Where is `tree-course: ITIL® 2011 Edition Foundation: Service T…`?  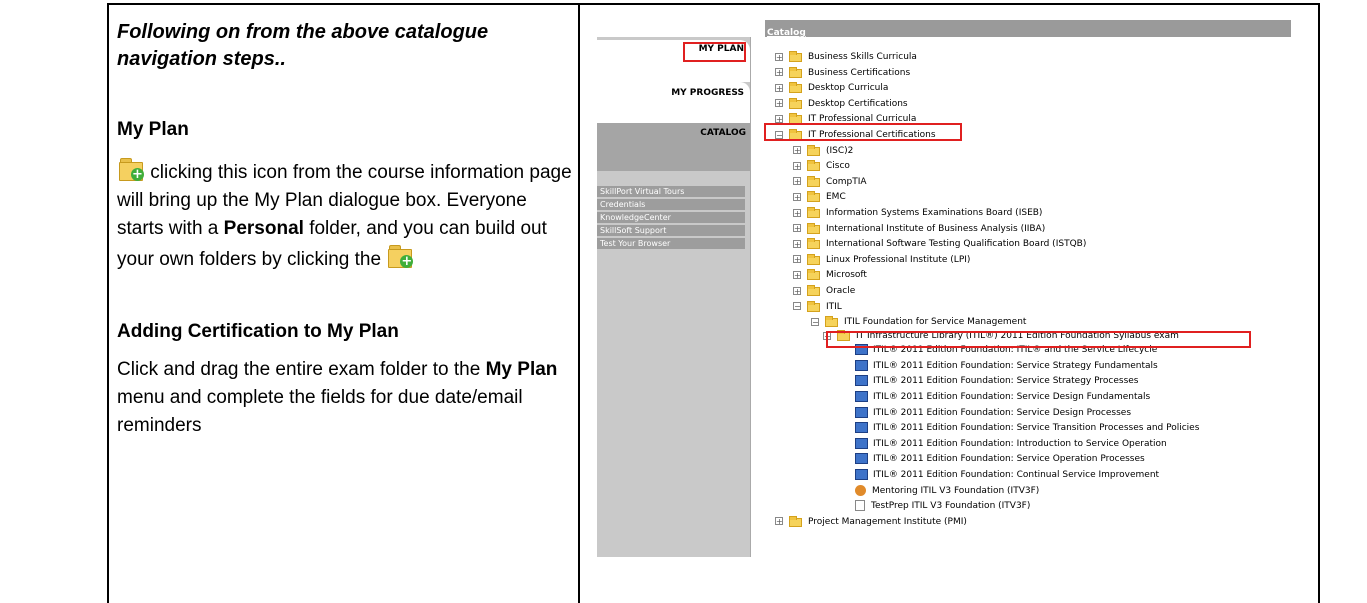
tree-course: ITIL® 2011 Edition Foundation: Service T… is located at coordinates (1027, 428).